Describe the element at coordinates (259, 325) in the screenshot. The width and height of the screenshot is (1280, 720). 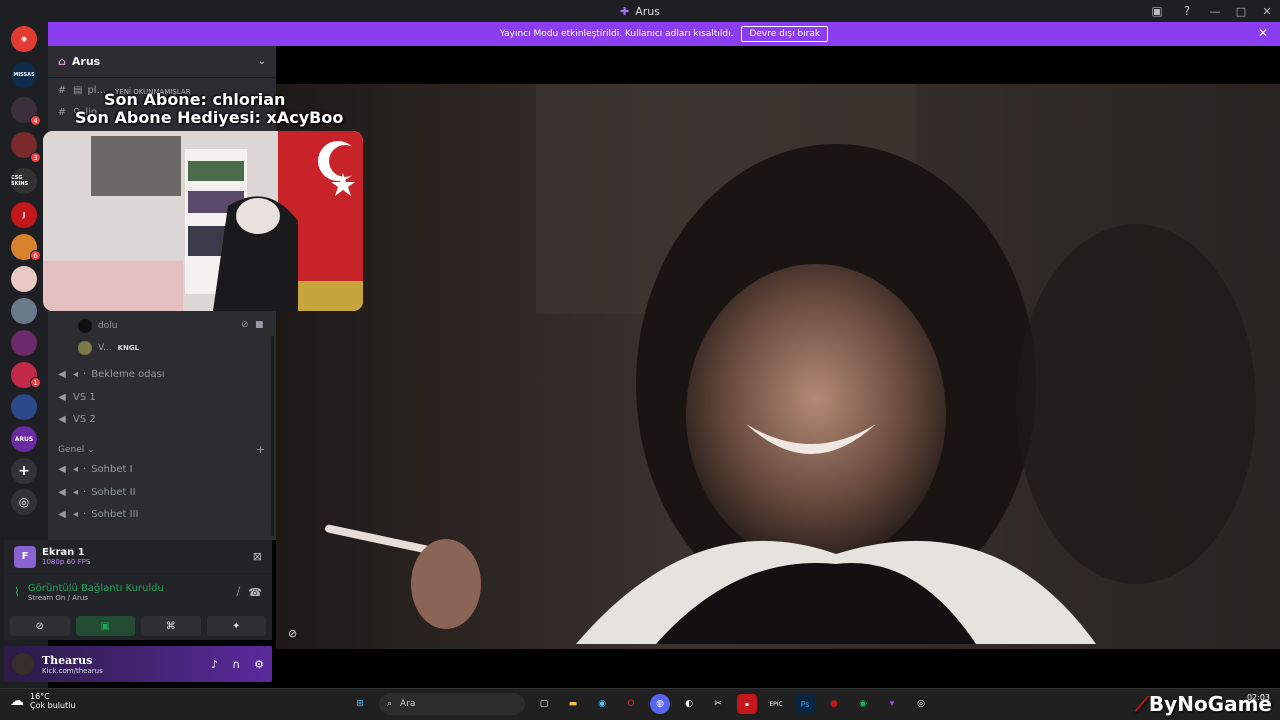
I see `camera-icon: ■` at that location.